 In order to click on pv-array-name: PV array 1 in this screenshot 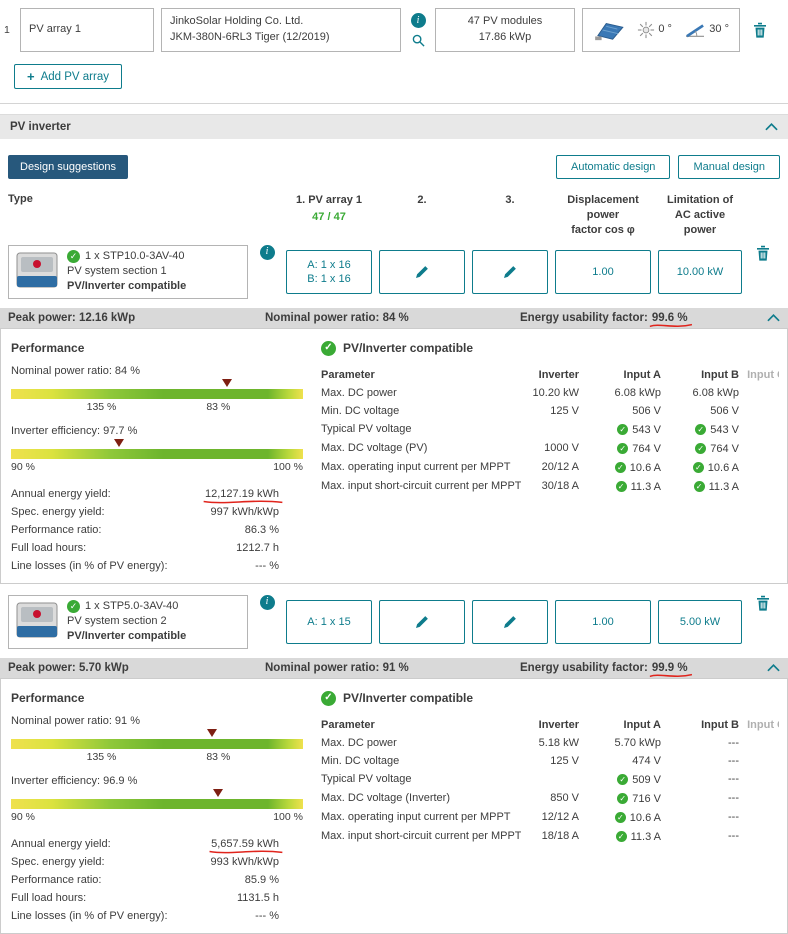, I will do `click(55, 29)`.